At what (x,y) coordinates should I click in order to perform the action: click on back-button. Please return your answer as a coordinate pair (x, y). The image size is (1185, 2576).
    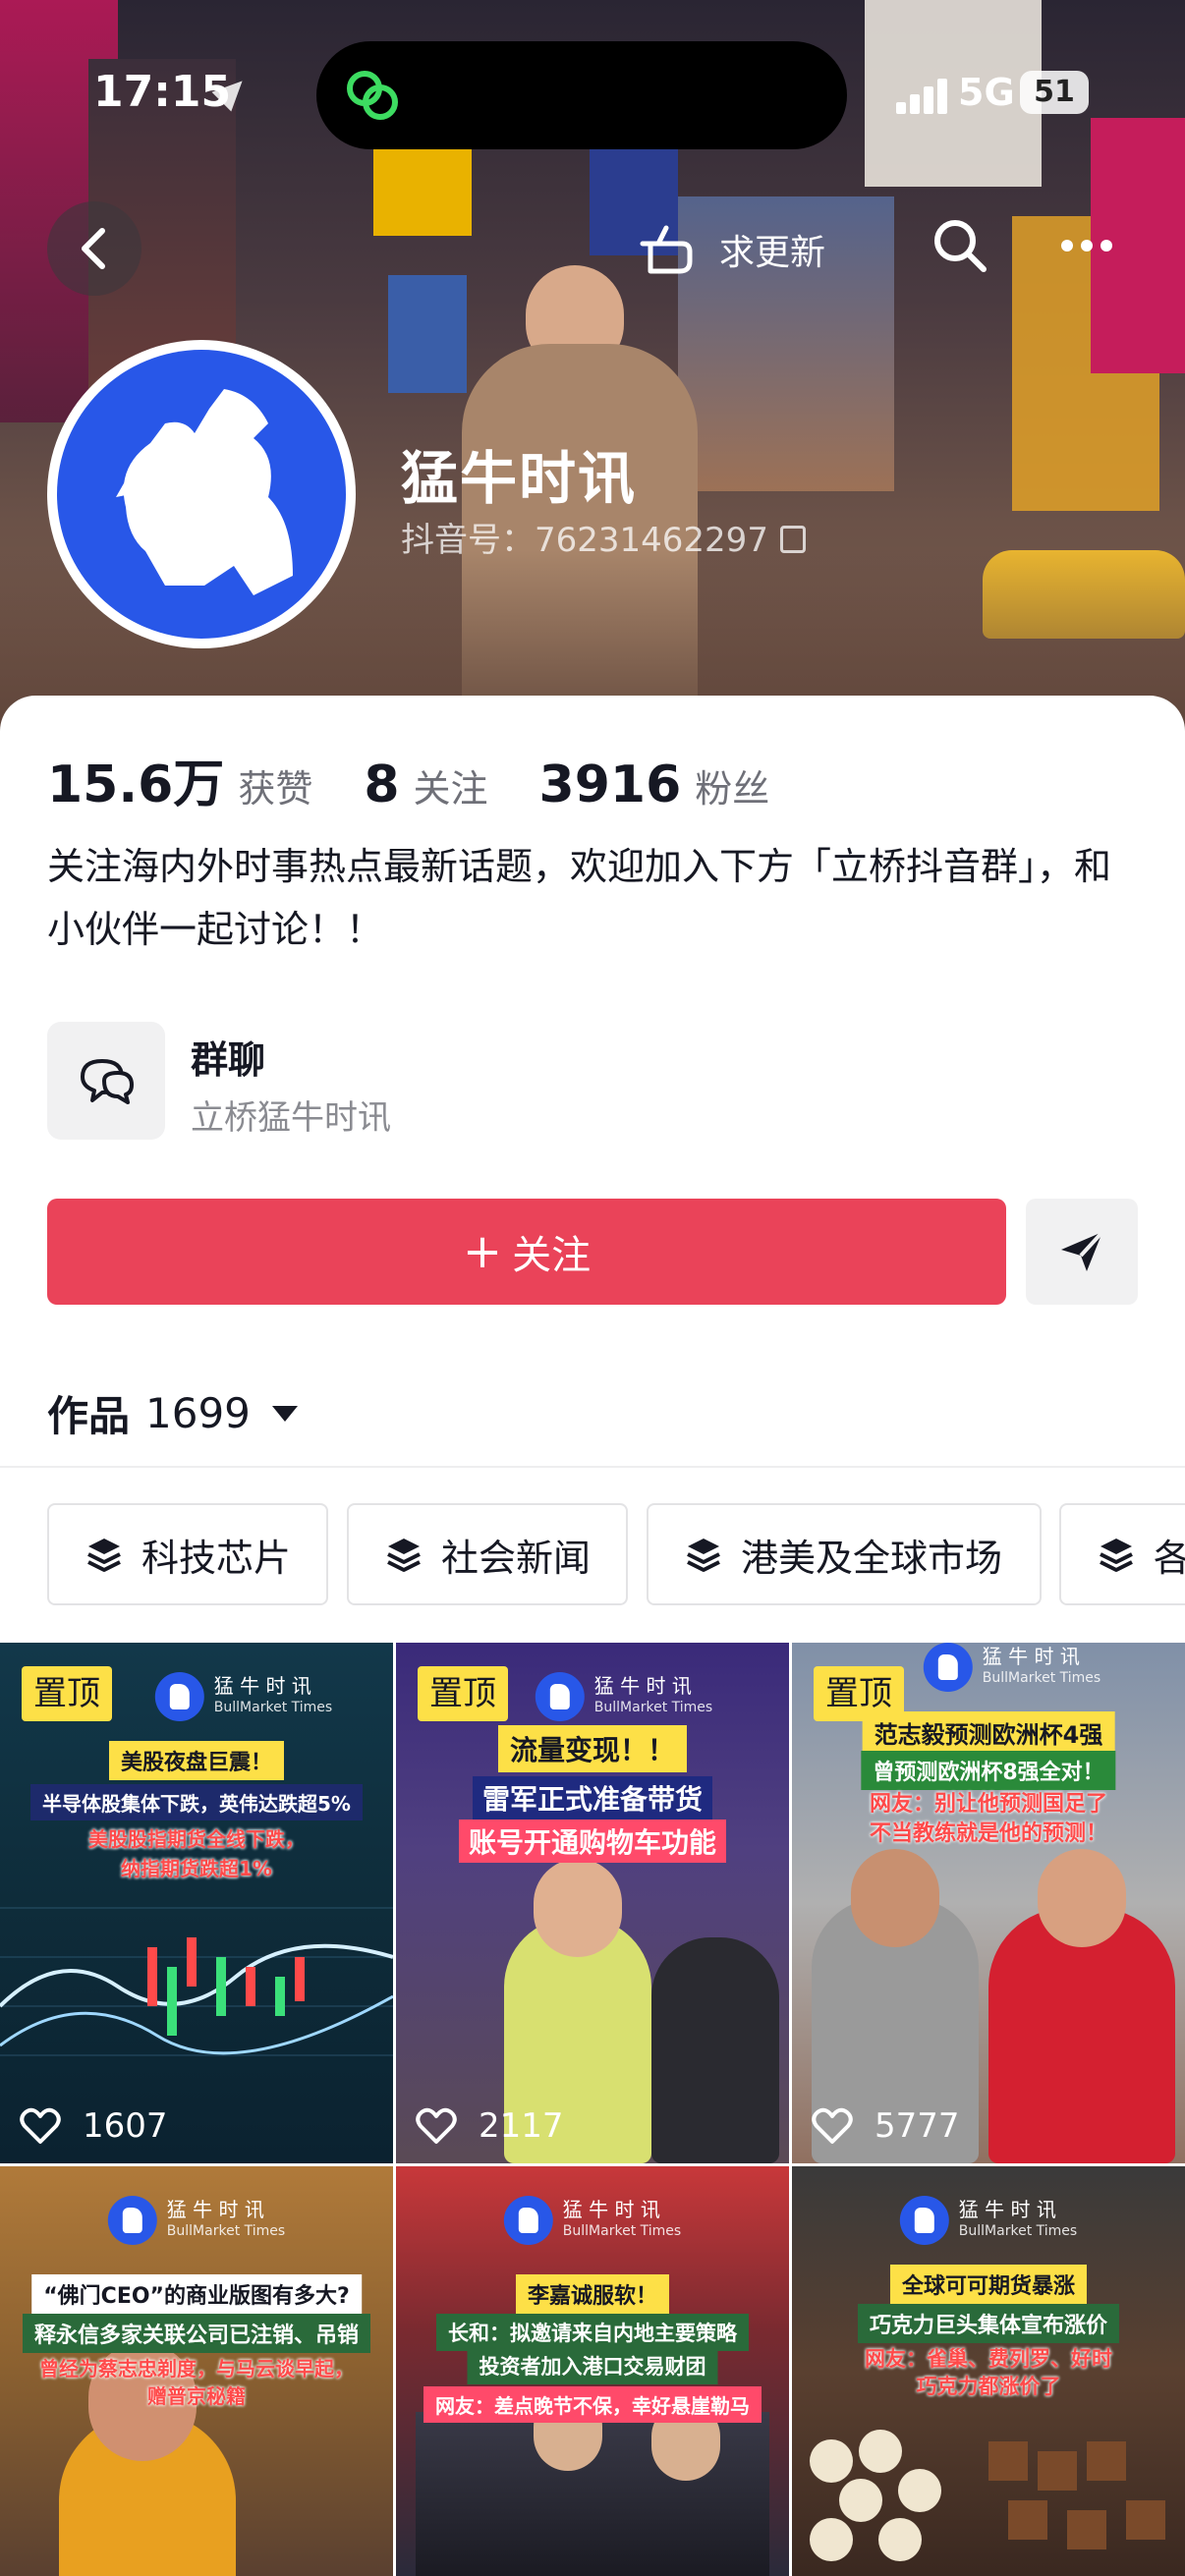
    Looking at the image, I should click on (94, 248).